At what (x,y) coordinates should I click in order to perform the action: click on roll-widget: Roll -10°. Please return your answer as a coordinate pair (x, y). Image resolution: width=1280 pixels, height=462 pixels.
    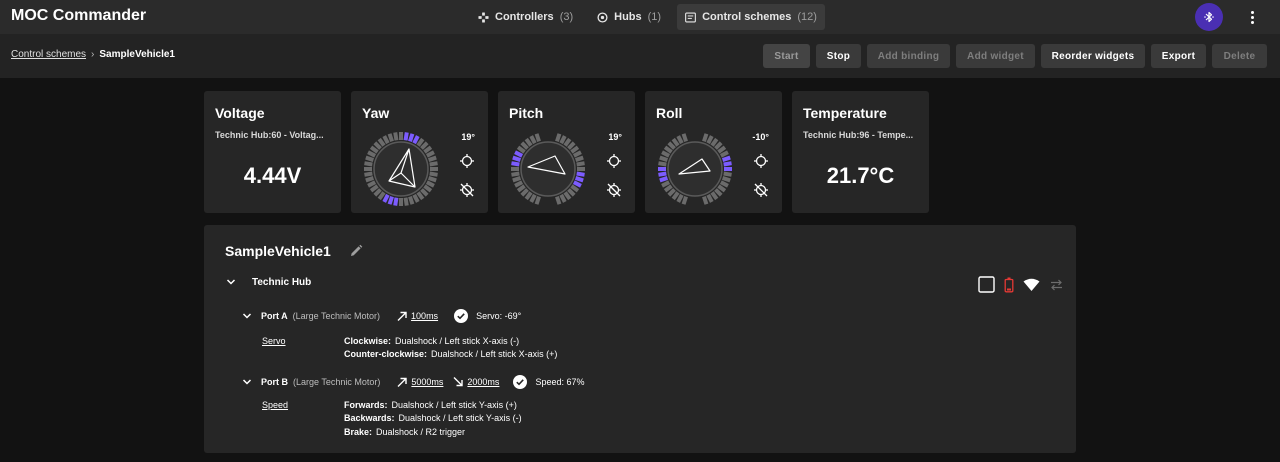
    Looking at the image, I should click on (713, 152).